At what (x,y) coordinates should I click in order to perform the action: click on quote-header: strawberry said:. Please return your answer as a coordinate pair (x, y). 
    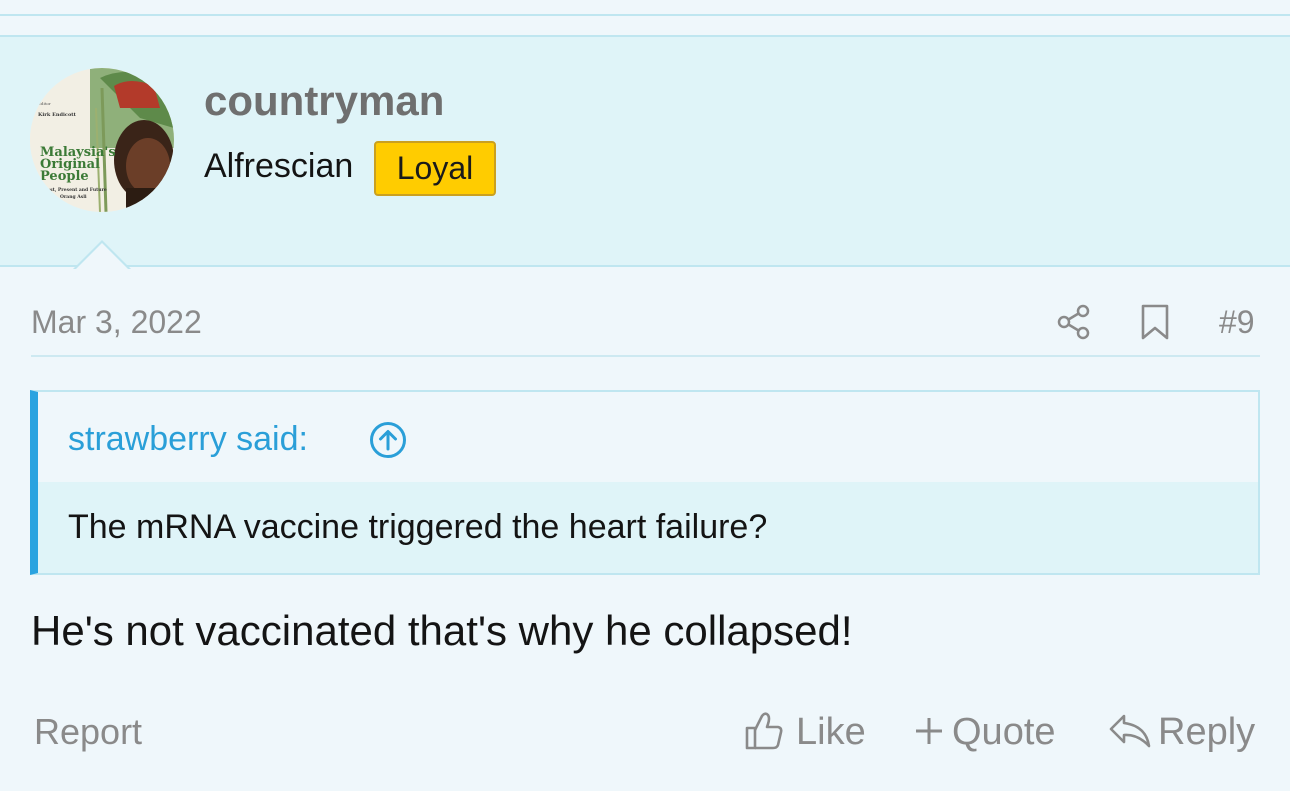
    Looking at the image, I should click on (648, 437).